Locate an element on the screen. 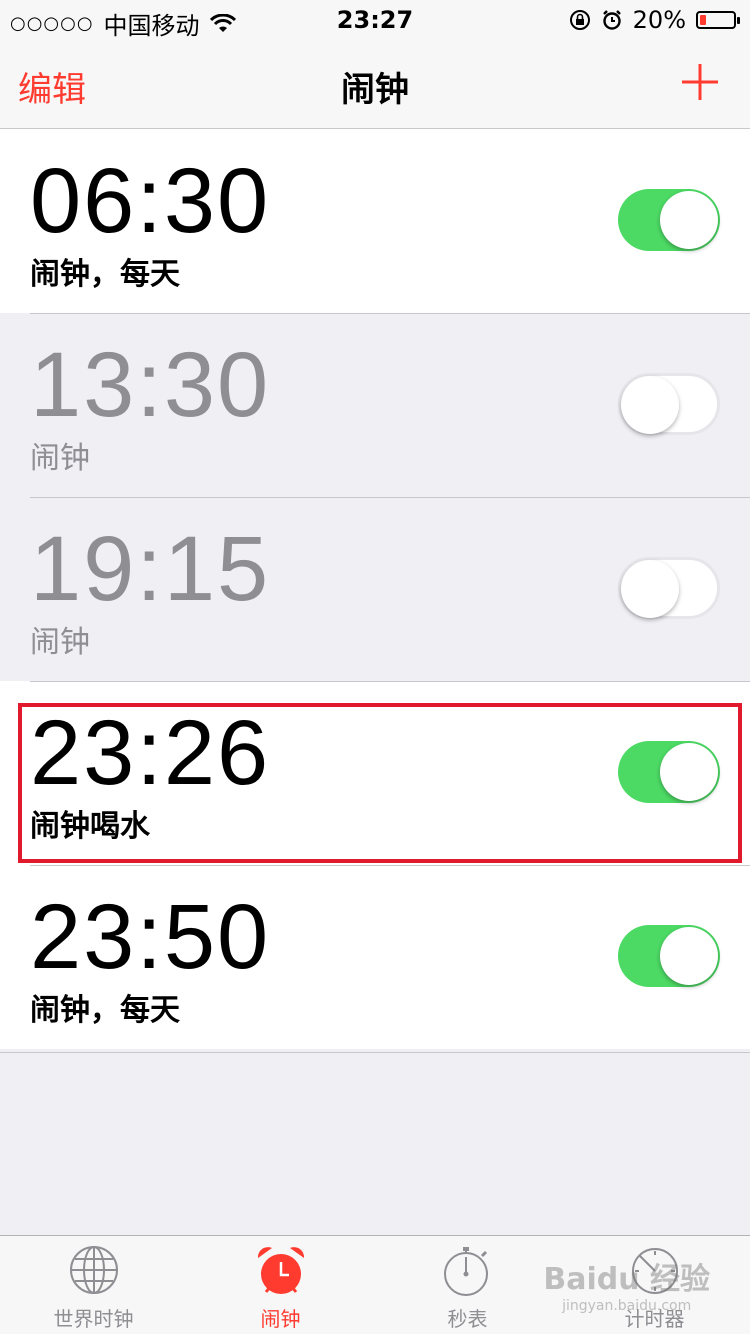  watermark: Baidu 经验 jingyan.baidu.com is located at coordinates (626, 1284).